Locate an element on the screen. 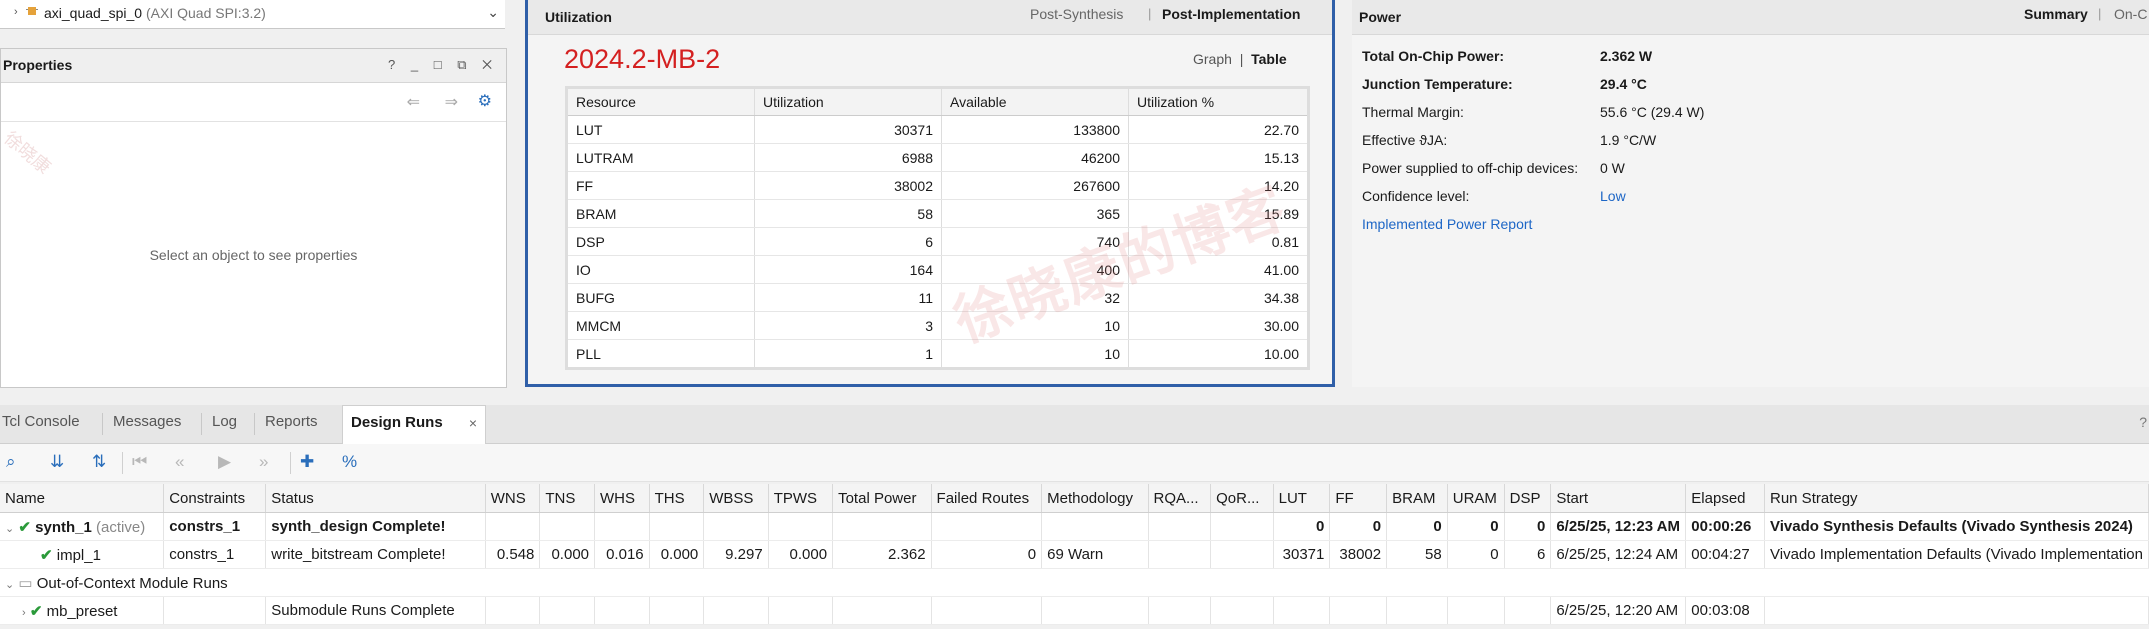 Image resolution: width=2149 pixels, height=629 pixels. col-uram: URAM is located at coordinates (1476, 498).